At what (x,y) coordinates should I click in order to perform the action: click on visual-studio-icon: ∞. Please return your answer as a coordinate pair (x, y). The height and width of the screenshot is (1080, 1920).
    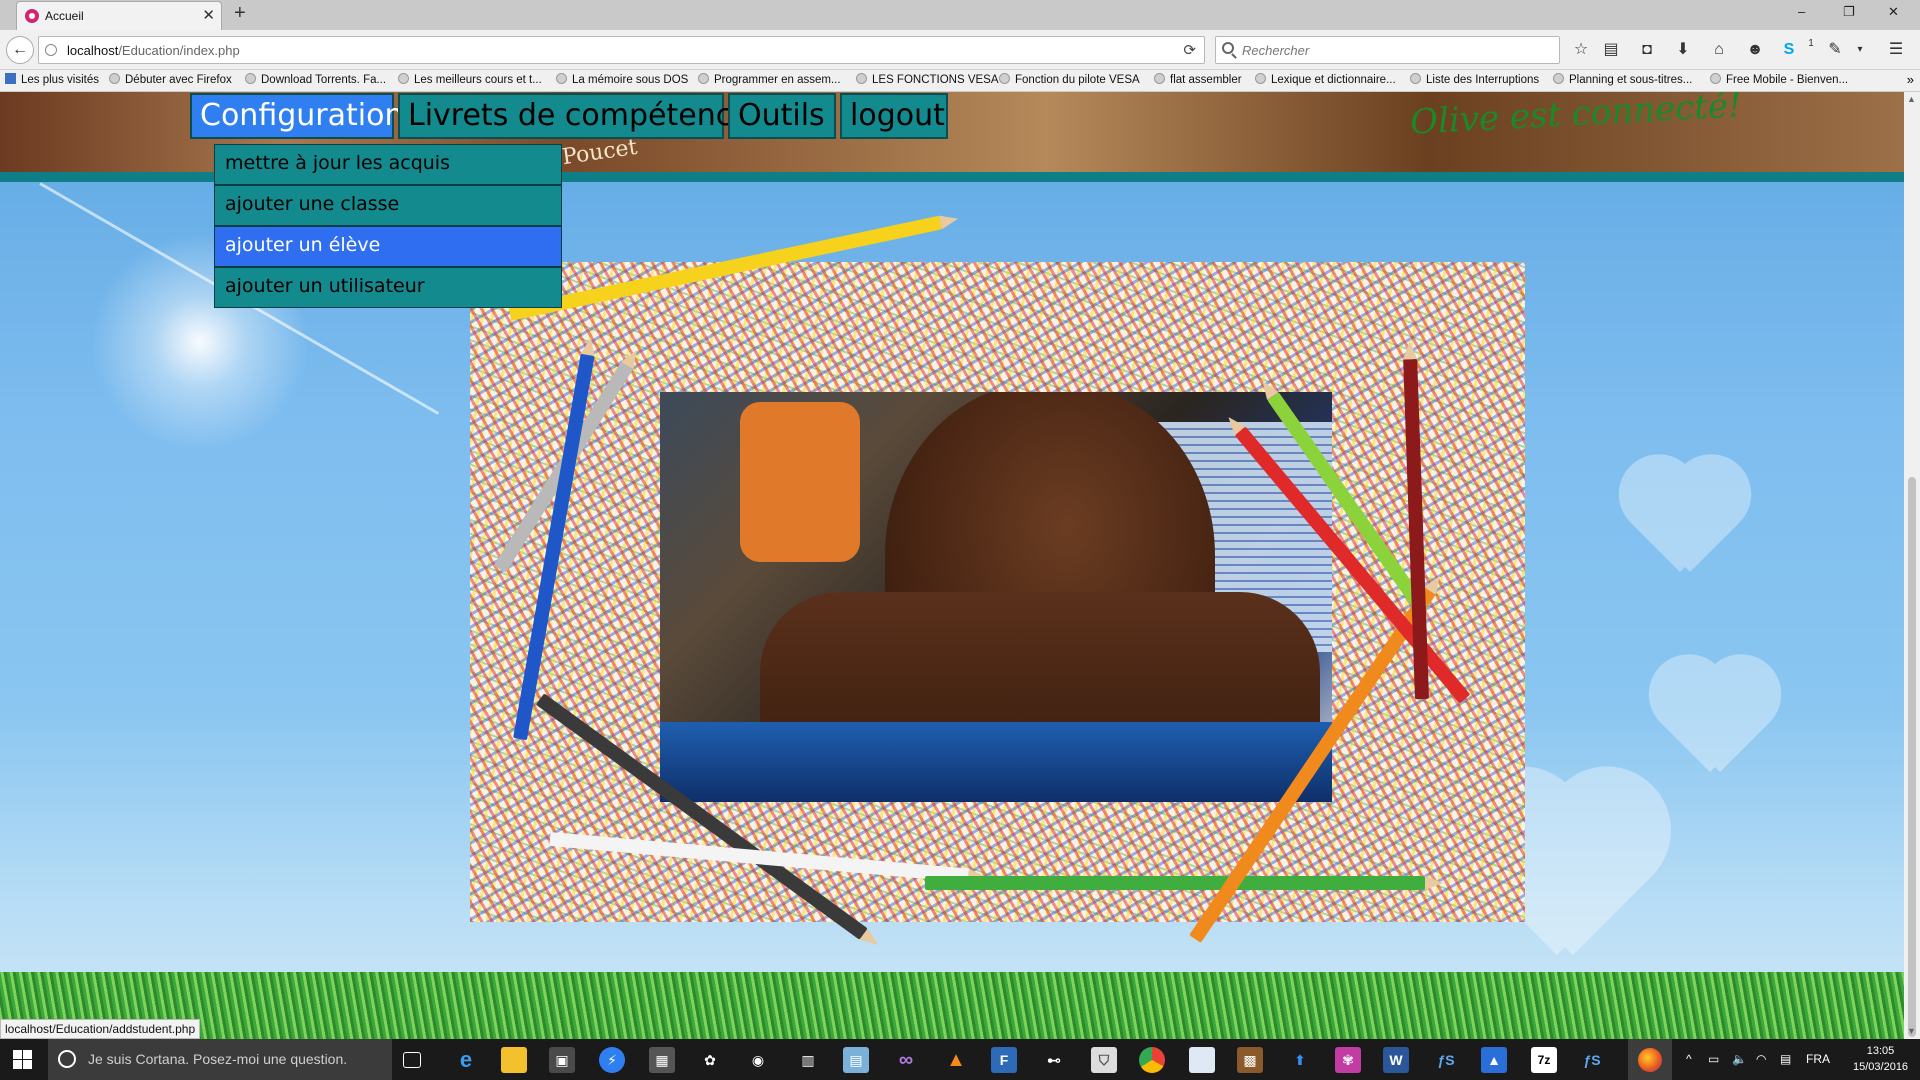
    Looking at the image, I should click on (906, 1060).